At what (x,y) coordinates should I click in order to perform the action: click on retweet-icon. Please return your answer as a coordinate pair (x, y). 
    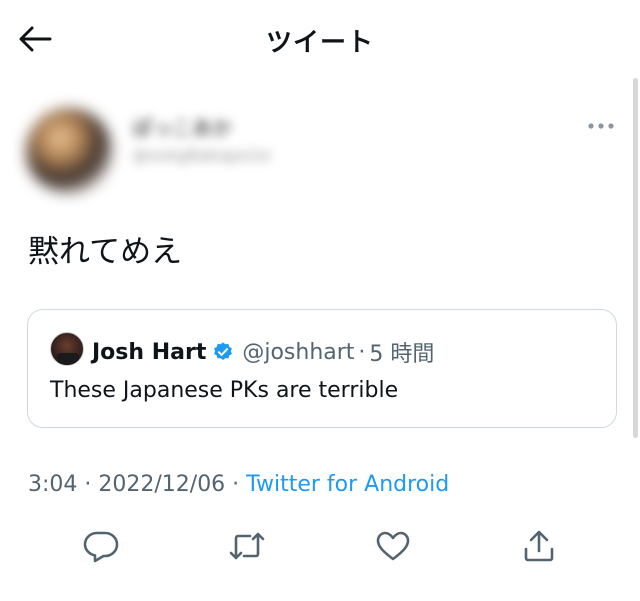
    Looking at the image, I should click on (247, 546).